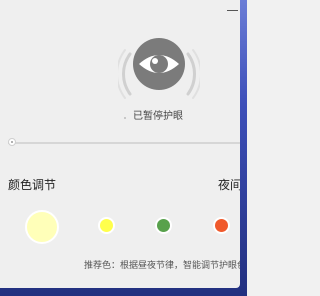 The height and width of the screenshot is (296, 320). Describe the element at coordinates (106, 225) in the screenshot. I see `color-swatch-yellow` at that location.